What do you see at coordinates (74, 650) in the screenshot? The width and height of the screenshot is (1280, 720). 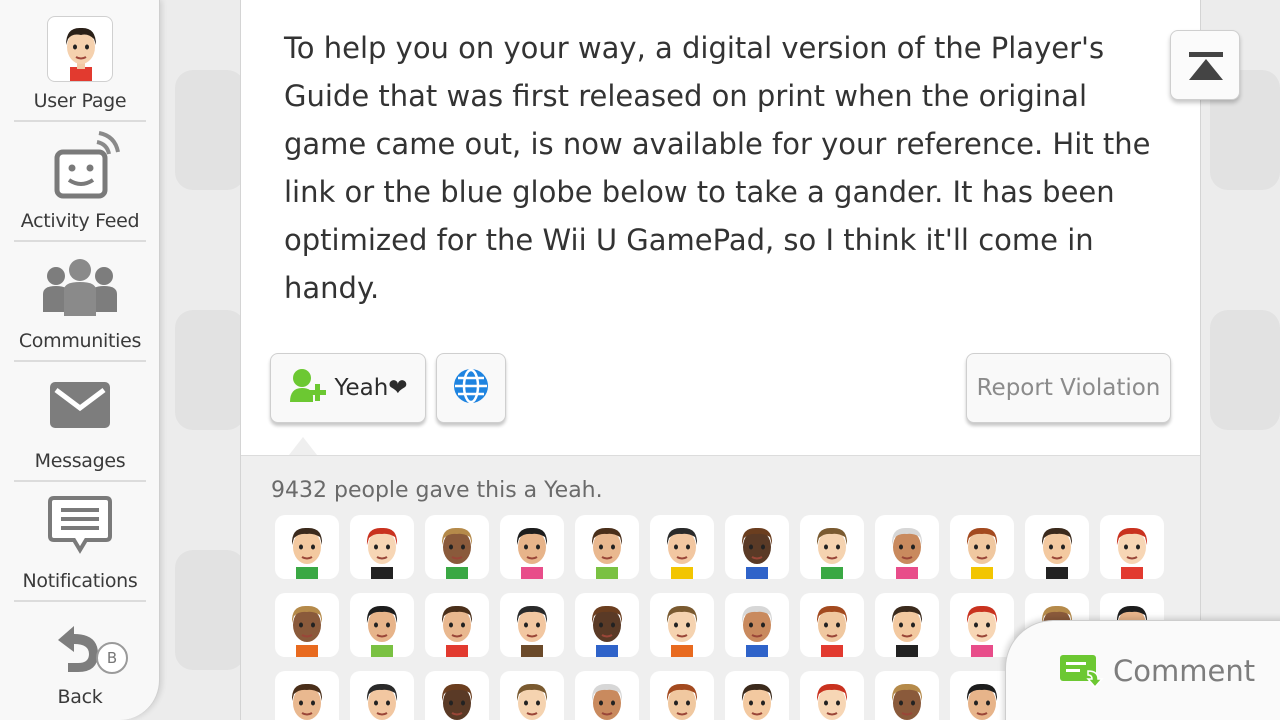 I see `back-arrow-icon` at bounding box center [74, 650].